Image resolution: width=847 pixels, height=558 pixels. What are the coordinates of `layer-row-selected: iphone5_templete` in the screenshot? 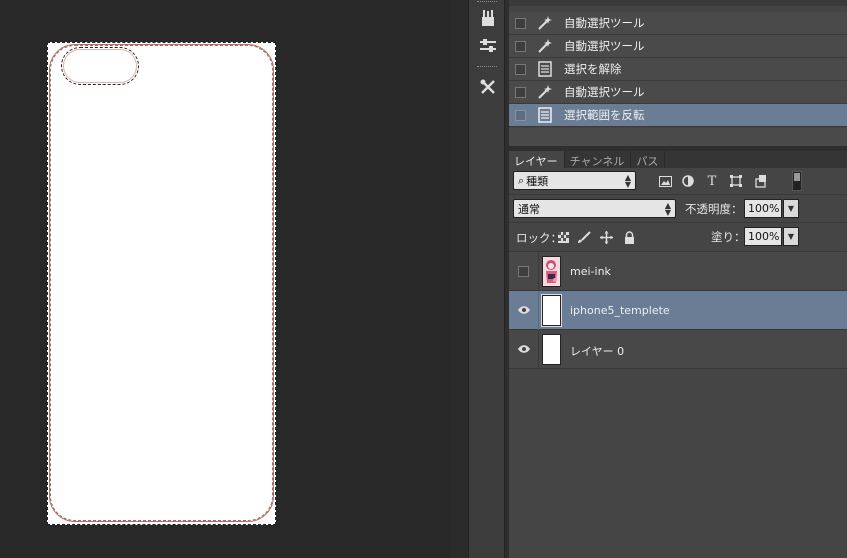 It's located at (678, 310).